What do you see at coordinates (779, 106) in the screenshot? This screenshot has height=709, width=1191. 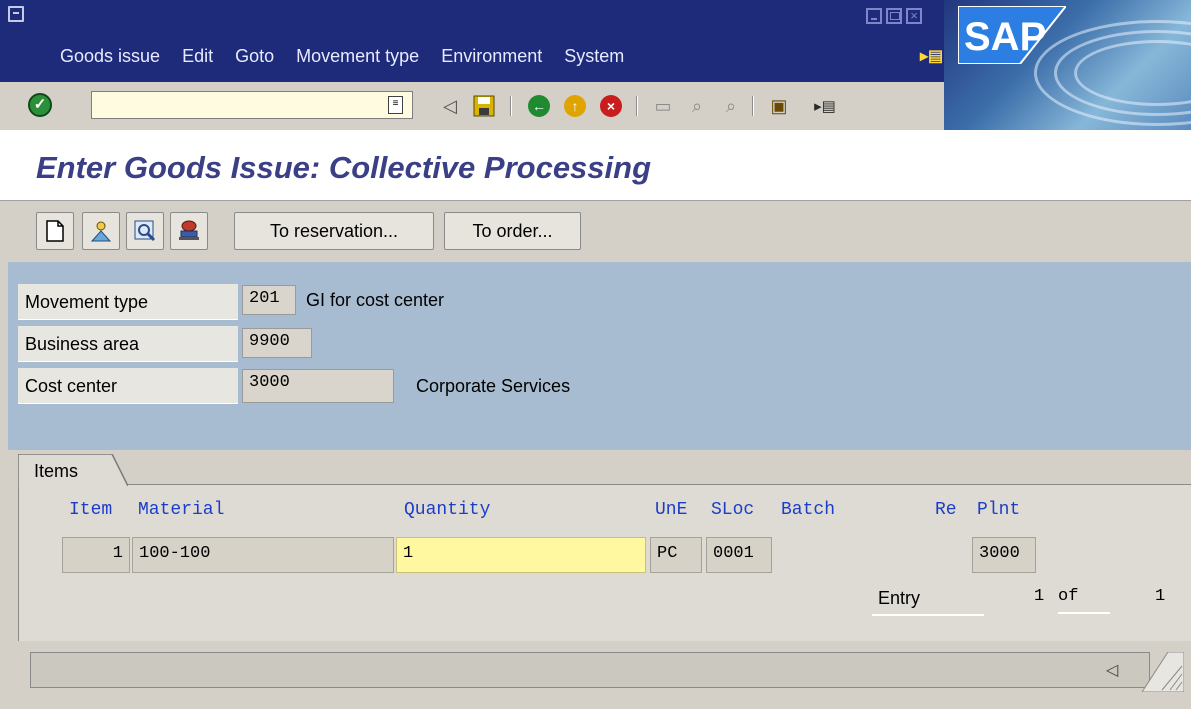 I see `create-session-icon: ▣` at bounding box center [779, 106].